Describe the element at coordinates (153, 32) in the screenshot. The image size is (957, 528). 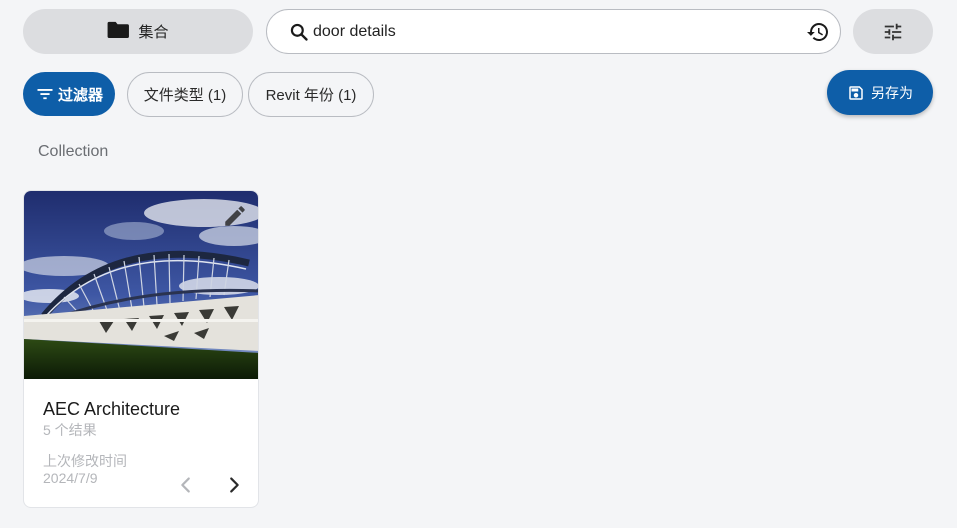
I see `collections-label: 集合` at that location.